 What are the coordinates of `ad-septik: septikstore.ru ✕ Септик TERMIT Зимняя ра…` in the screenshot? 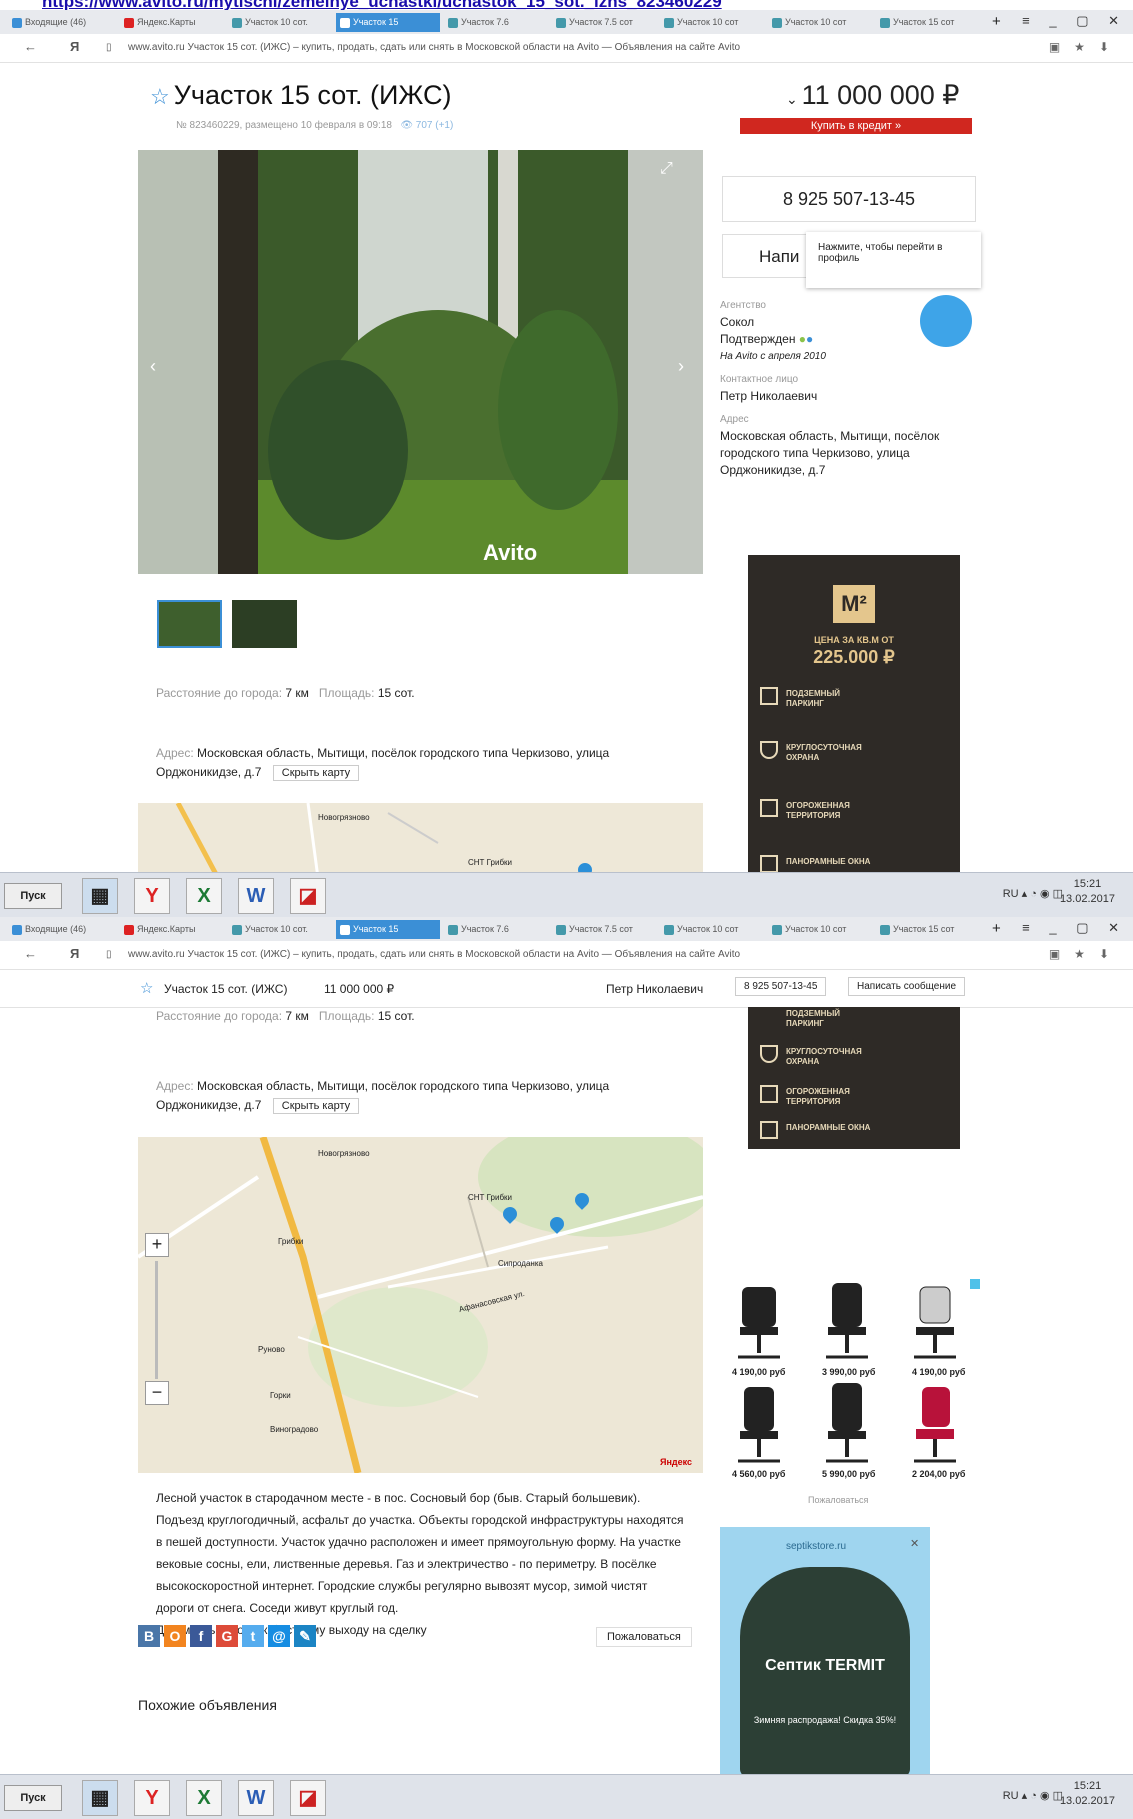 It's located at (825, 1652).